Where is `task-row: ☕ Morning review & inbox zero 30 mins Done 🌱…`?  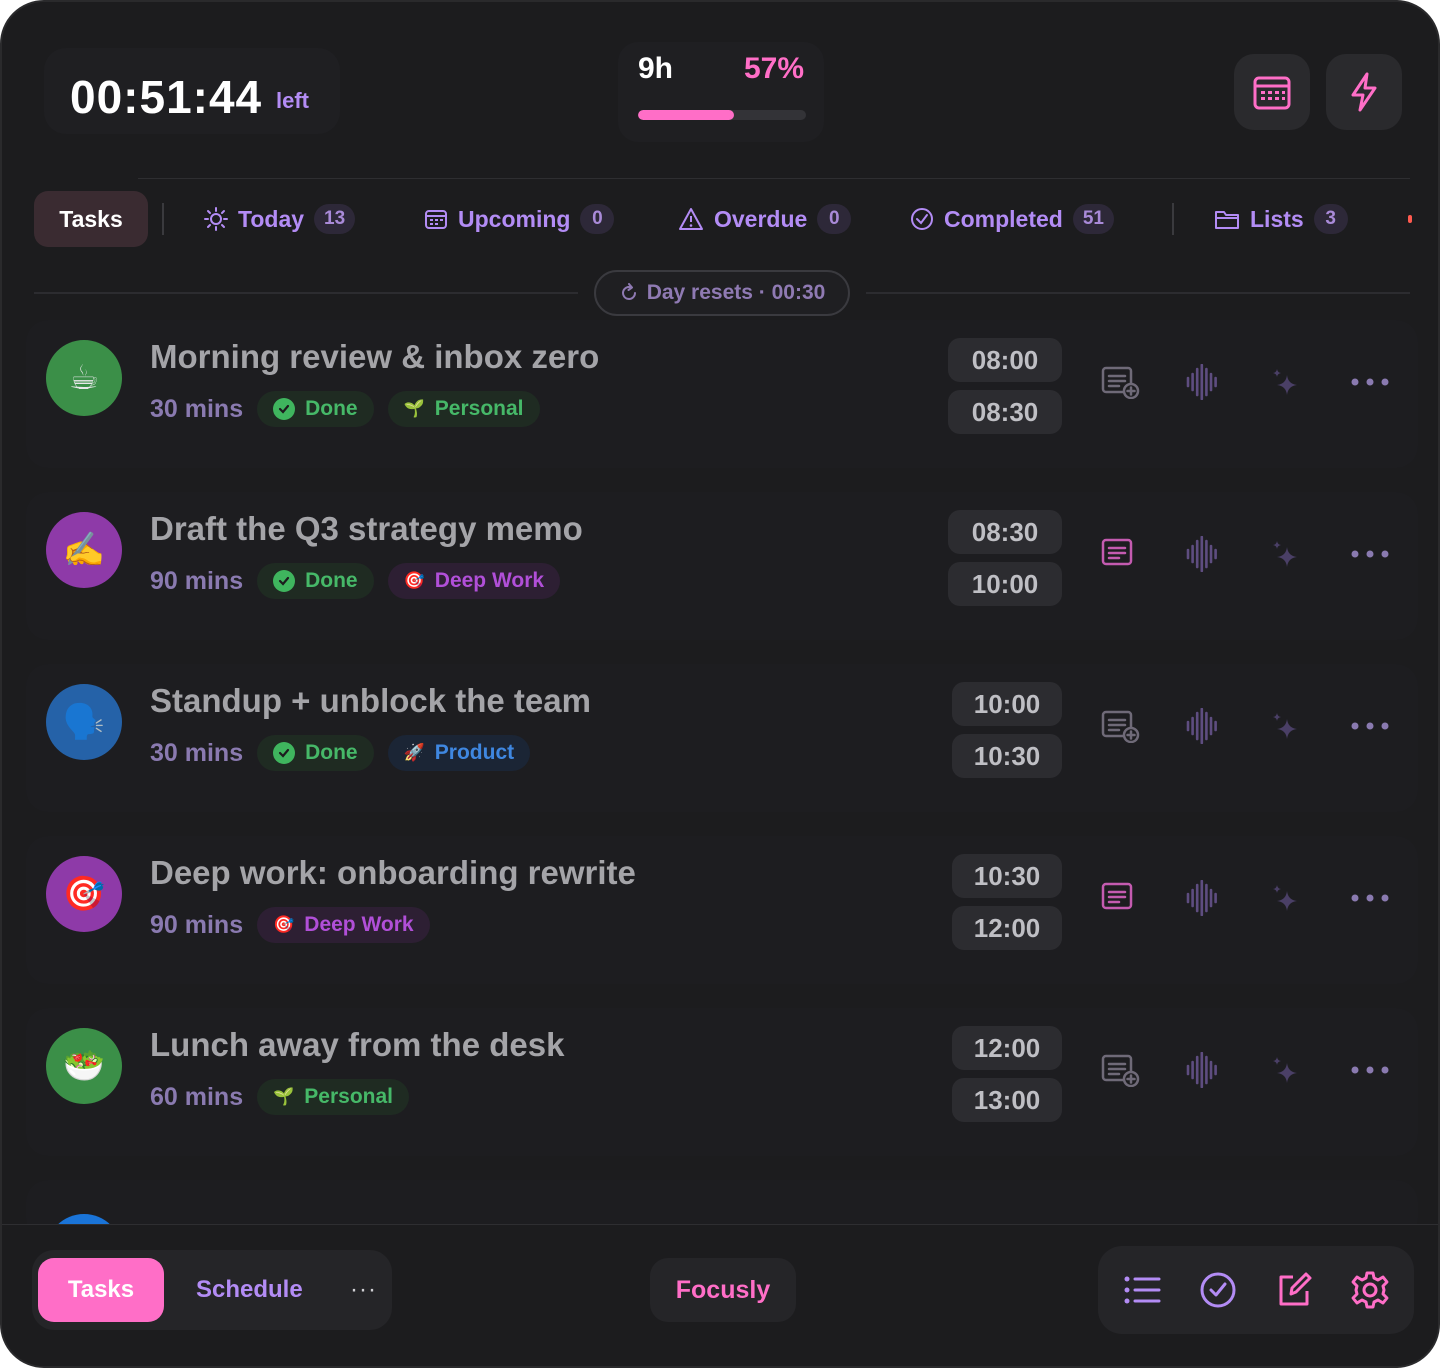
task-row: ☕ Morning review & inbox zero 30 mins Done 🌱… is located at coordinates (722, 394).